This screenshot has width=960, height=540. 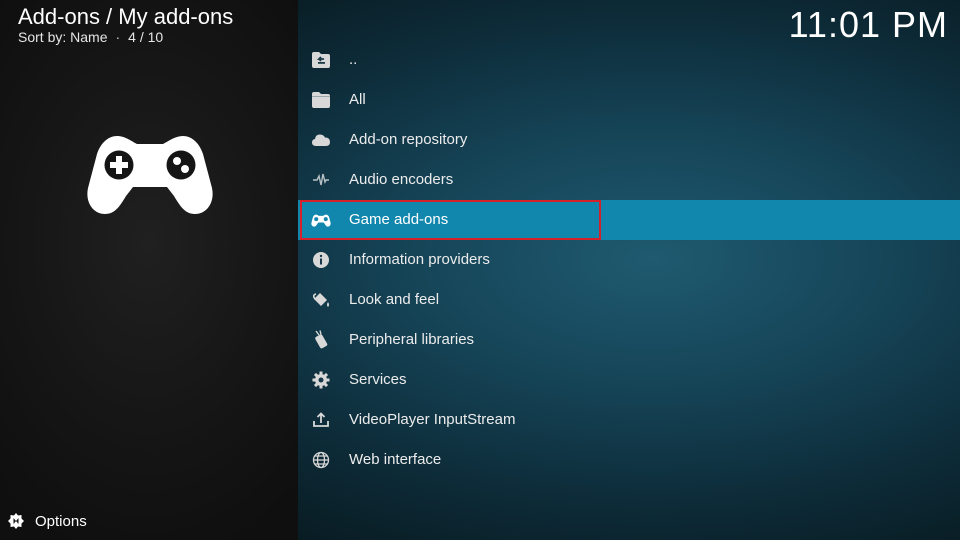 I want to click on list-item-label: .., so click(x=353, y=59).